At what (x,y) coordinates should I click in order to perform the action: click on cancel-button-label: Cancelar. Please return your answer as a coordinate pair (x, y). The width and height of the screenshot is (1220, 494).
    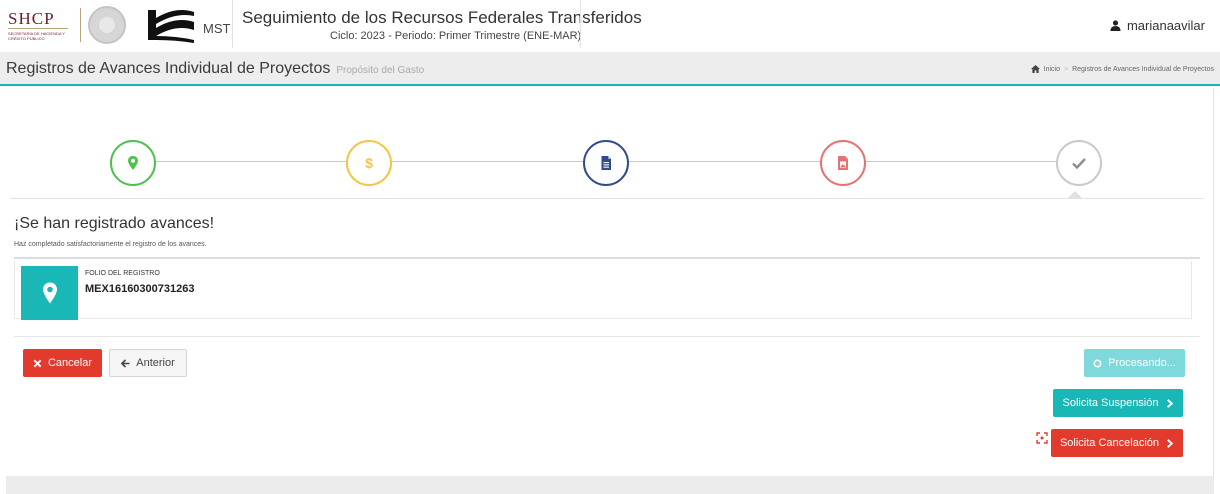
    Looking at the image, I should click on (70, 363).